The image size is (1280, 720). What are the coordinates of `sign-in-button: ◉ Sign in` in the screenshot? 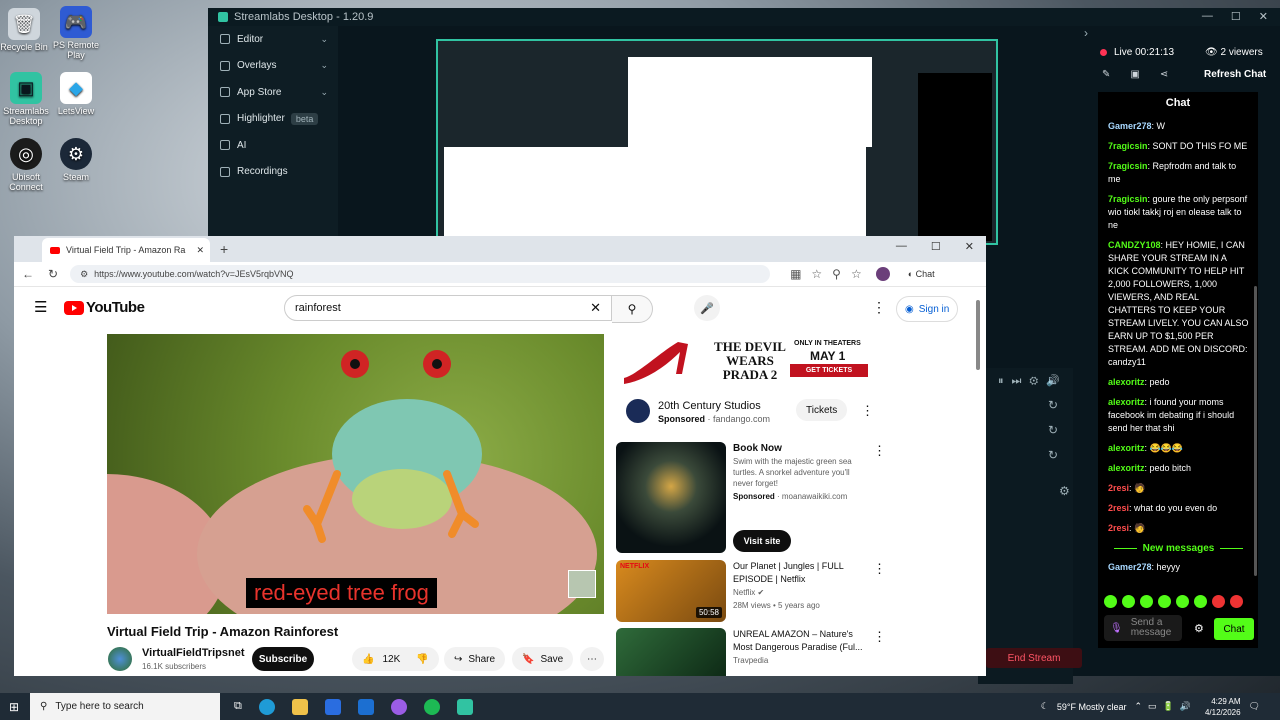 It's located at (927, 309).